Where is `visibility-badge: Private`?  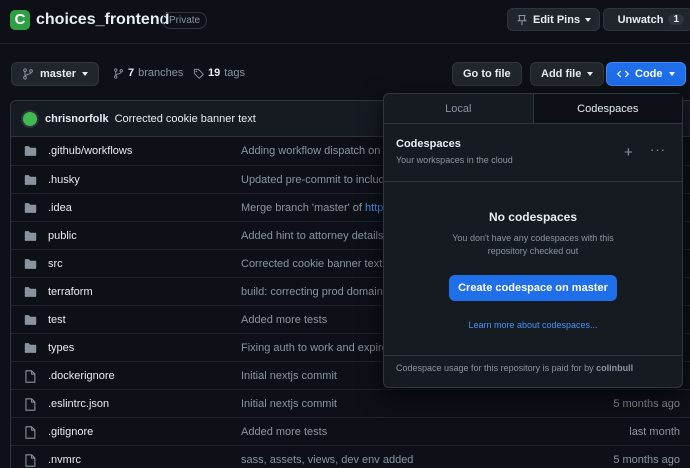
visibility-badge: Private is located at coordinates (185, 20).